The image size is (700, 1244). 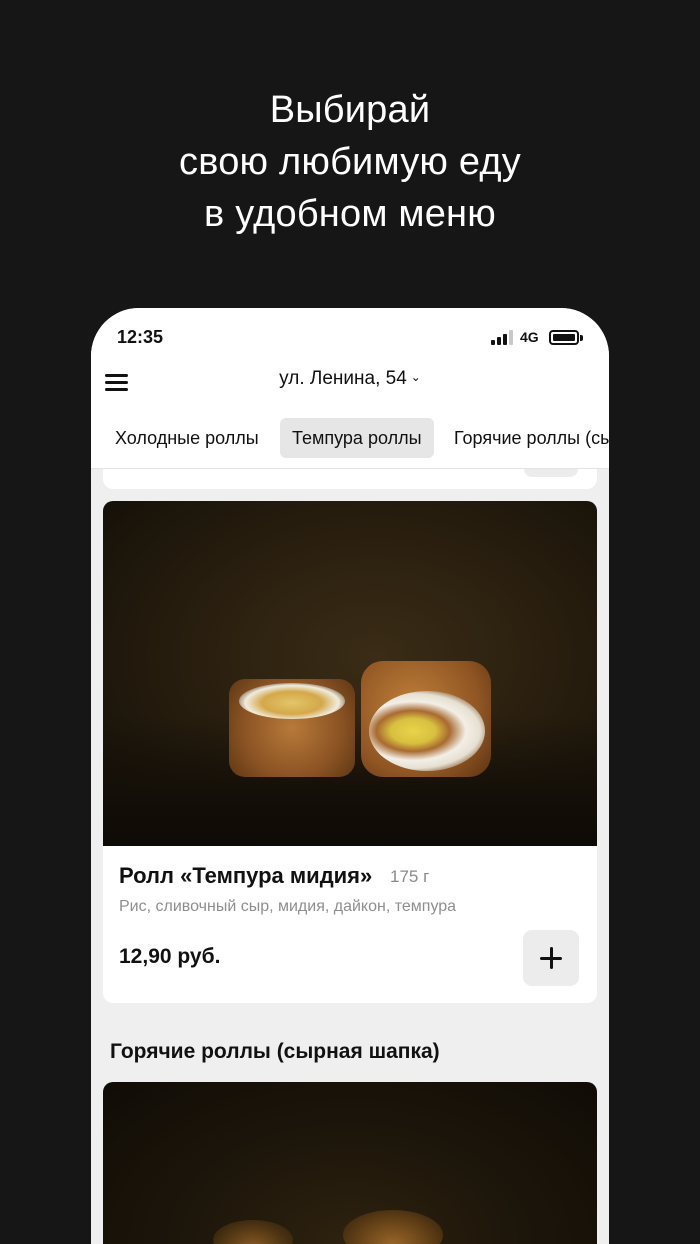 I want to click on promo-headline: Выбирай свою любимую еду в удобном меню, so click(x=350, y=162).